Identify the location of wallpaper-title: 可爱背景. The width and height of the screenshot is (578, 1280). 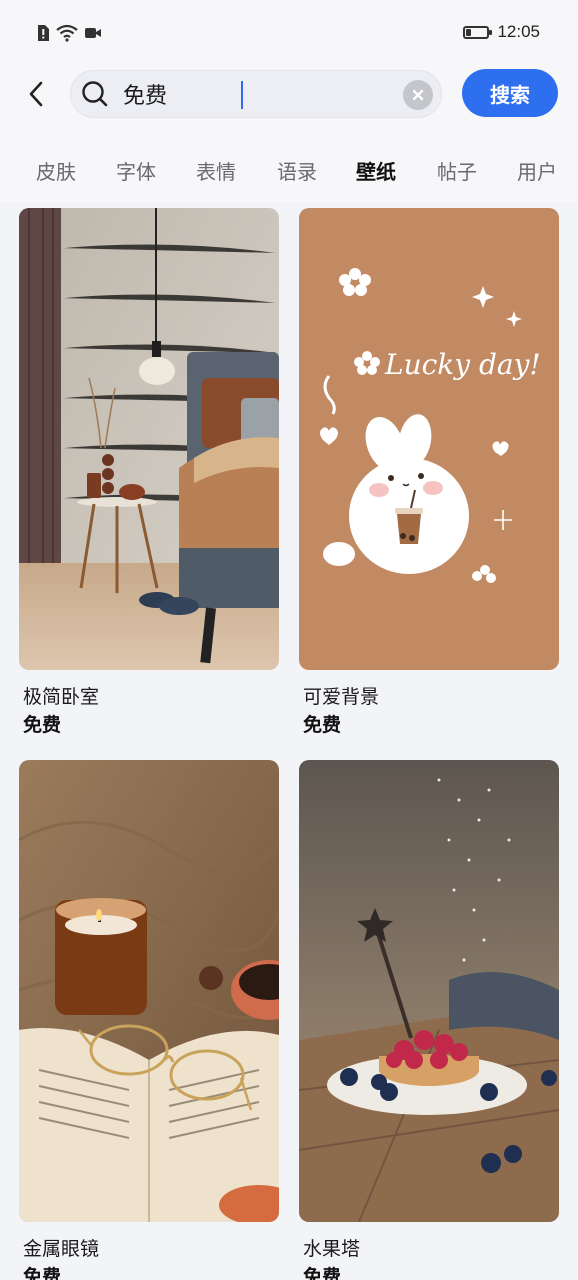
(341, 697).